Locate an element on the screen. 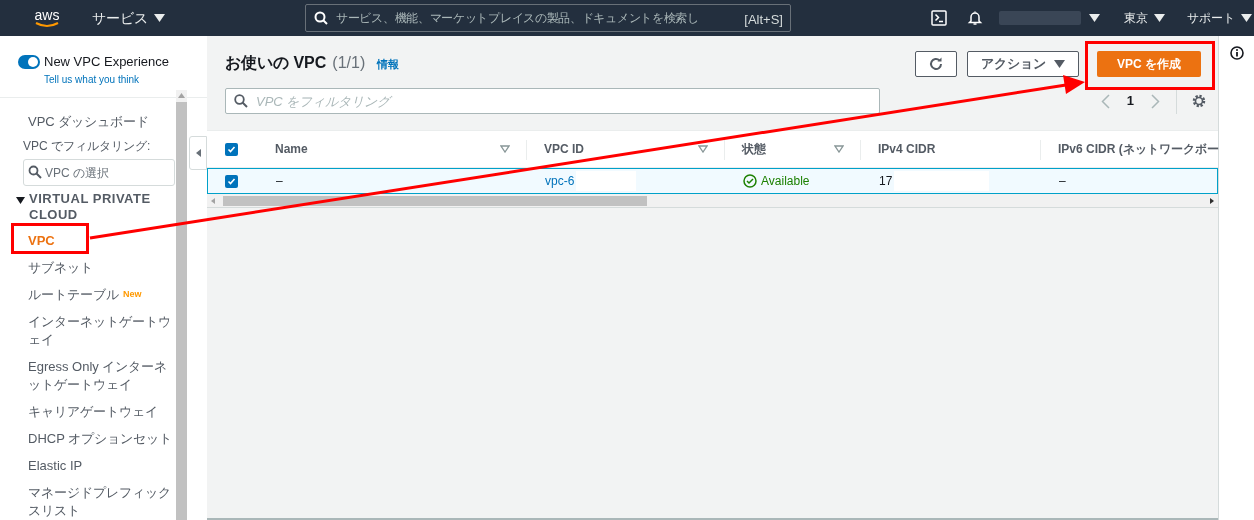 The image size is (1254, 520). column-header: IPv6 CIDR (ネットワークボー is located at coordinates (1138, 149).